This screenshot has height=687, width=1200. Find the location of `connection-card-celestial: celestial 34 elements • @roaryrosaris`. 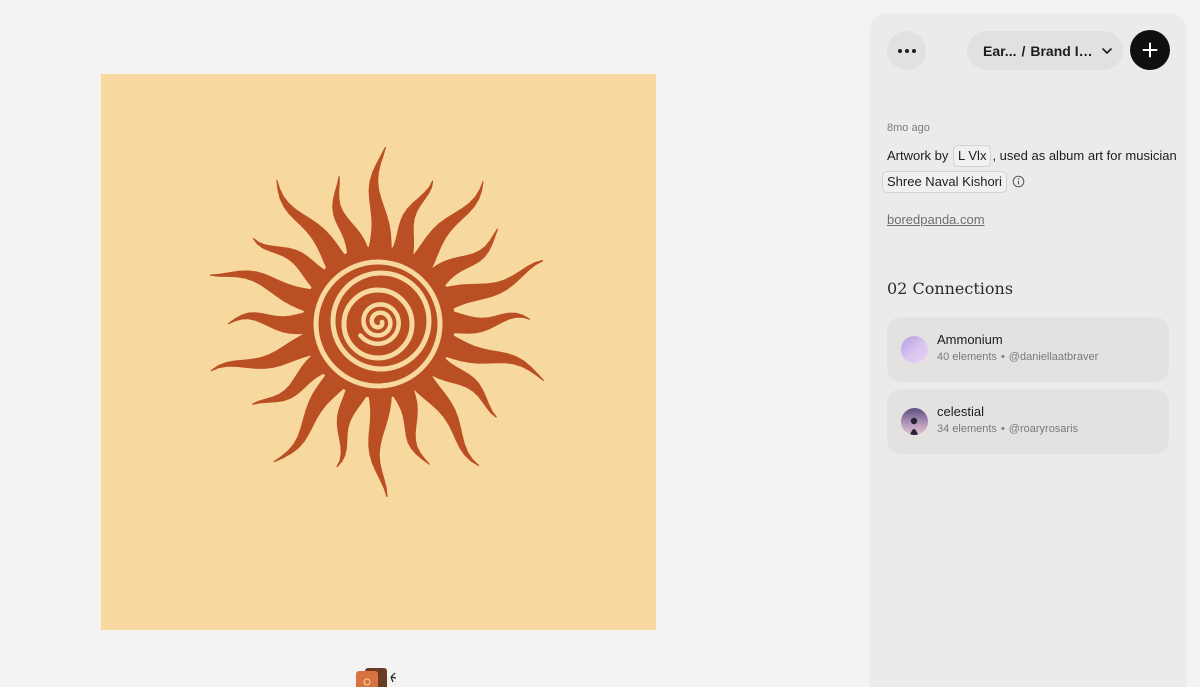

connection-card-celestial: celestial 34 elements • @roaryrosaris is located at coordinates (1028, 421).